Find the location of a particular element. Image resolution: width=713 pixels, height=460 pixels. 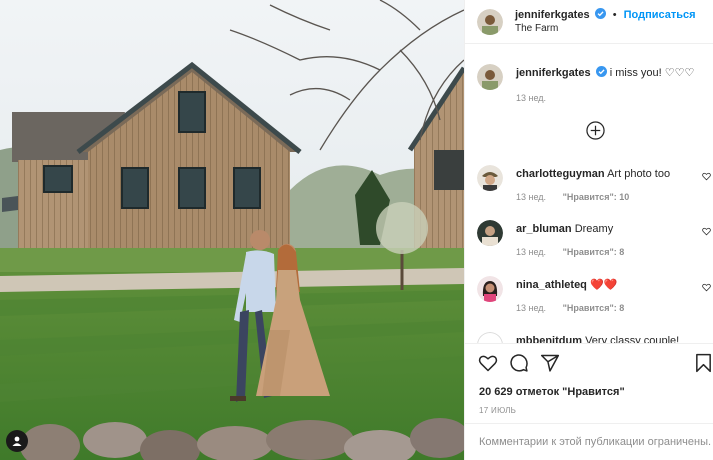

comment-icon is located at coordinates (519, 363).